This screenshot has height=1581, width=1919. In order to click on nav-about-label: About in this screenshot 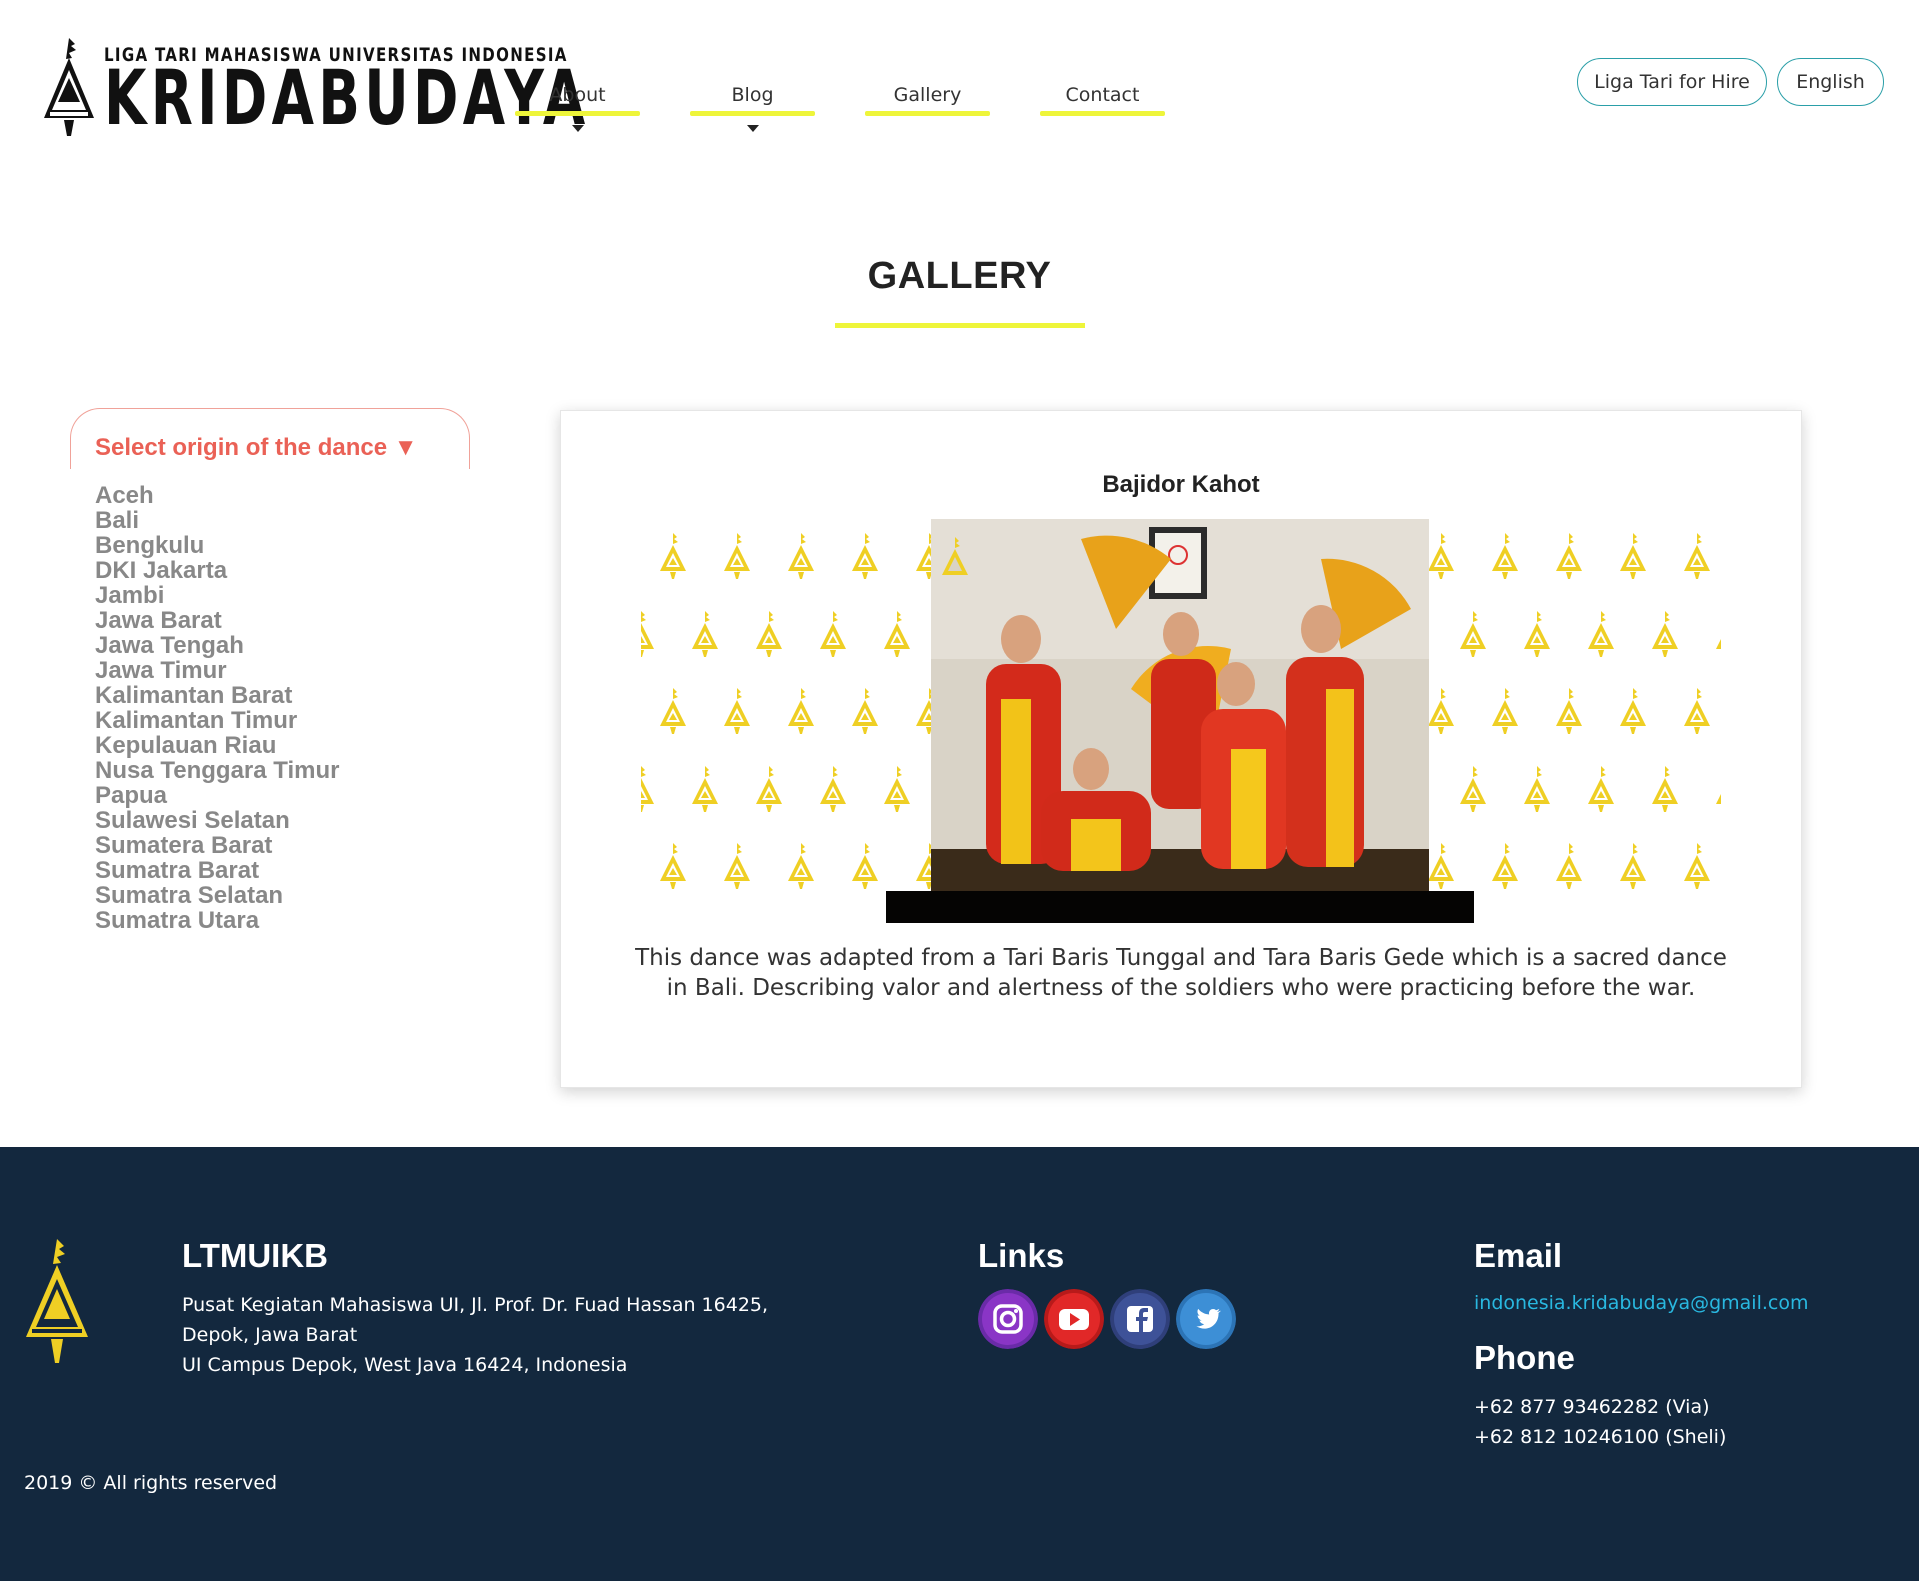, I will do `click(577, 95)`.